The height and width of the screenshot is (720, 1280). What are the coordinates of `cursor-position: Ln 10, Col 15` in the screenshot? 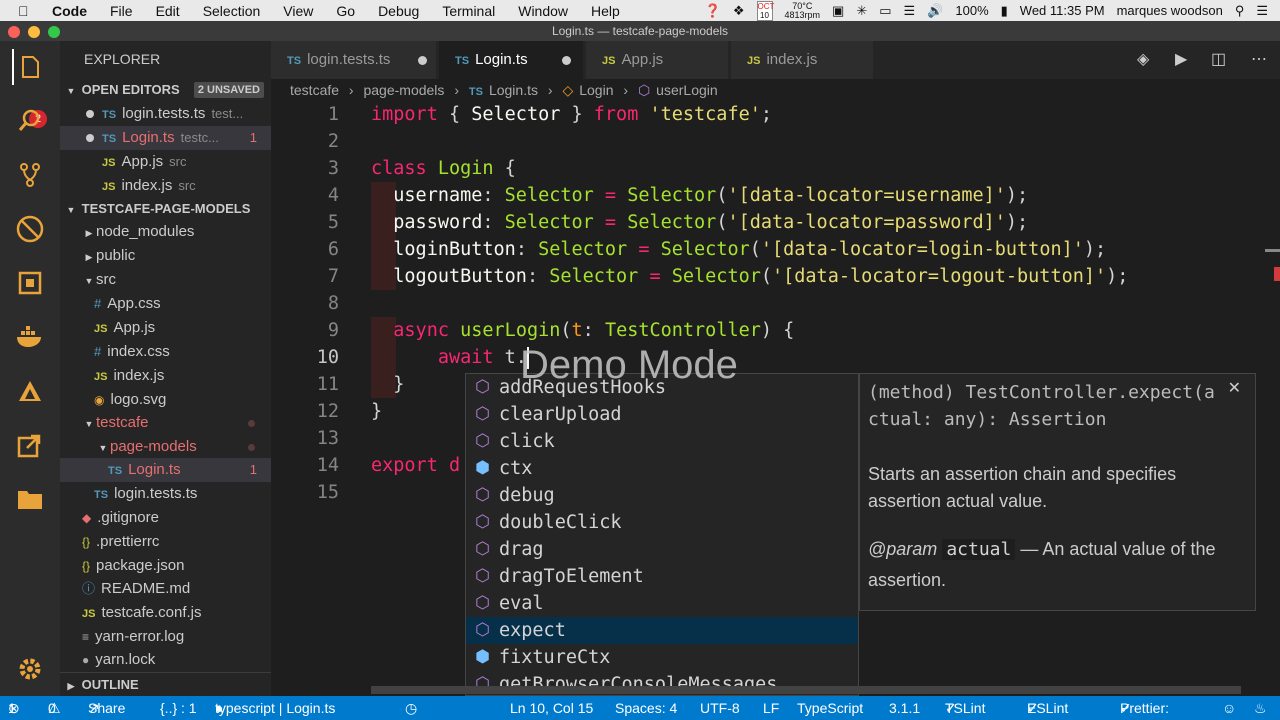 It's located at (551, 708).